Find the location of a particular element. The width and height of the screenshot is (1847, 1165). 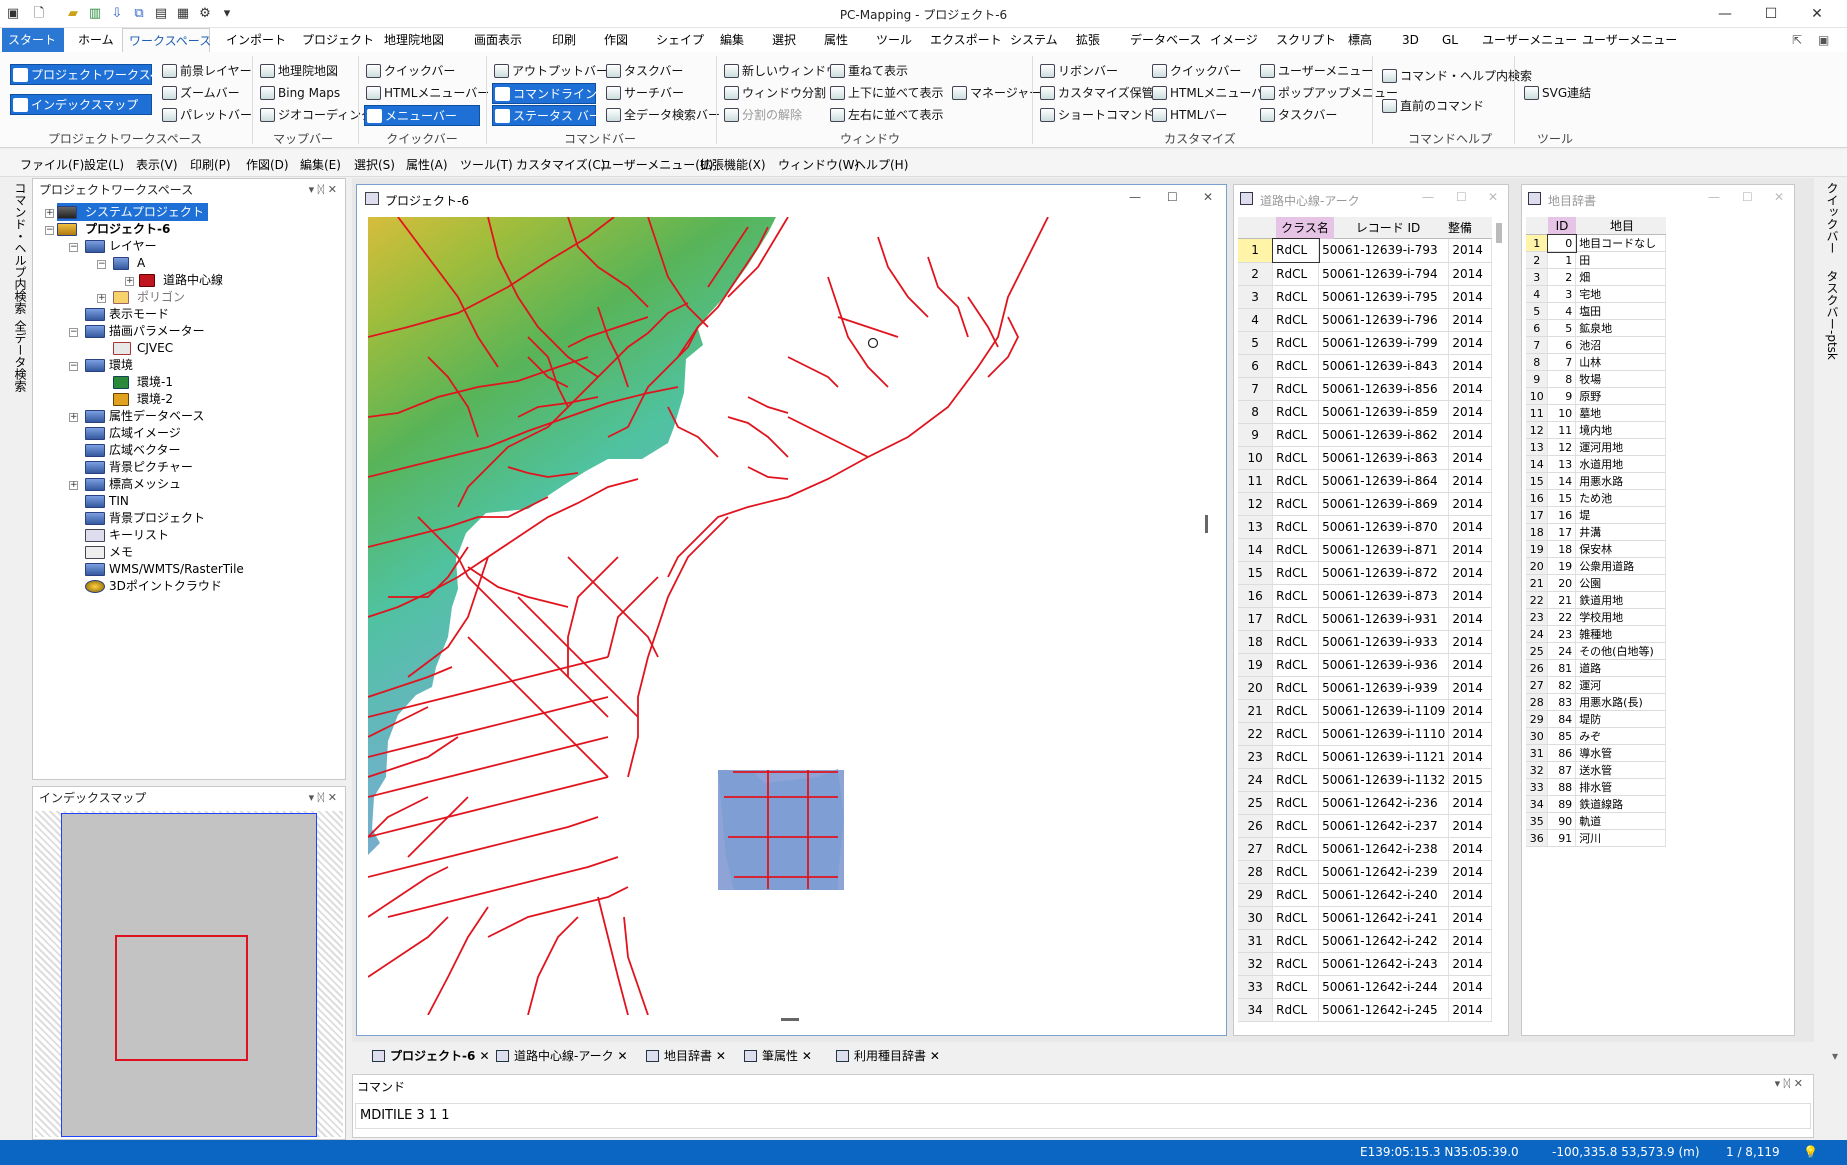

quickbar-button: クイックバー is located at coordinates (422, 71).